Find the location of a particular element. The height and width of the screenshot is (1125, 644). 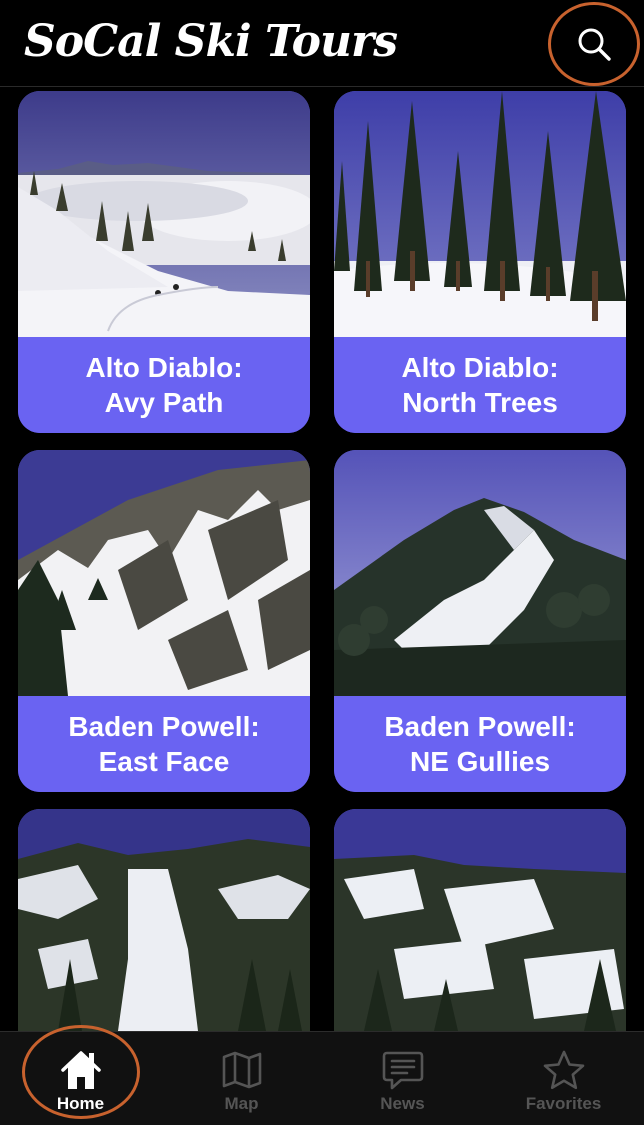

tour-card-baden-powell-east-face: Baden Powell: East Face is located at coordinates (164, 621).